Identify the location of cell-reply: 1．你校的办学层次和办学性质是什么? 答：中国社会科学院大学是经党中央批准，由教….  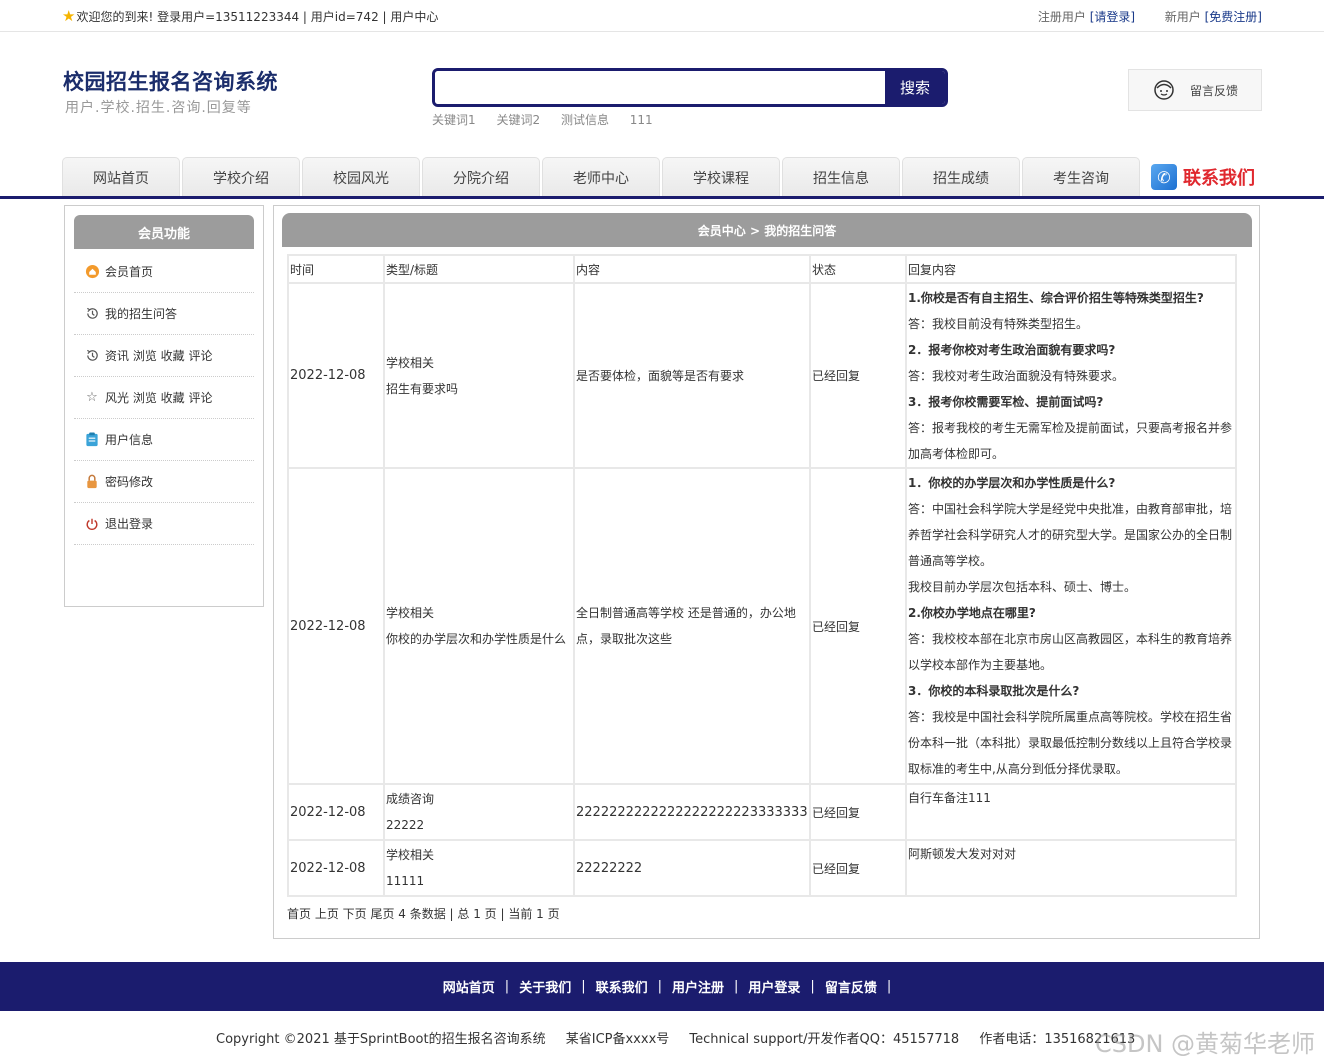
(1071, 626).